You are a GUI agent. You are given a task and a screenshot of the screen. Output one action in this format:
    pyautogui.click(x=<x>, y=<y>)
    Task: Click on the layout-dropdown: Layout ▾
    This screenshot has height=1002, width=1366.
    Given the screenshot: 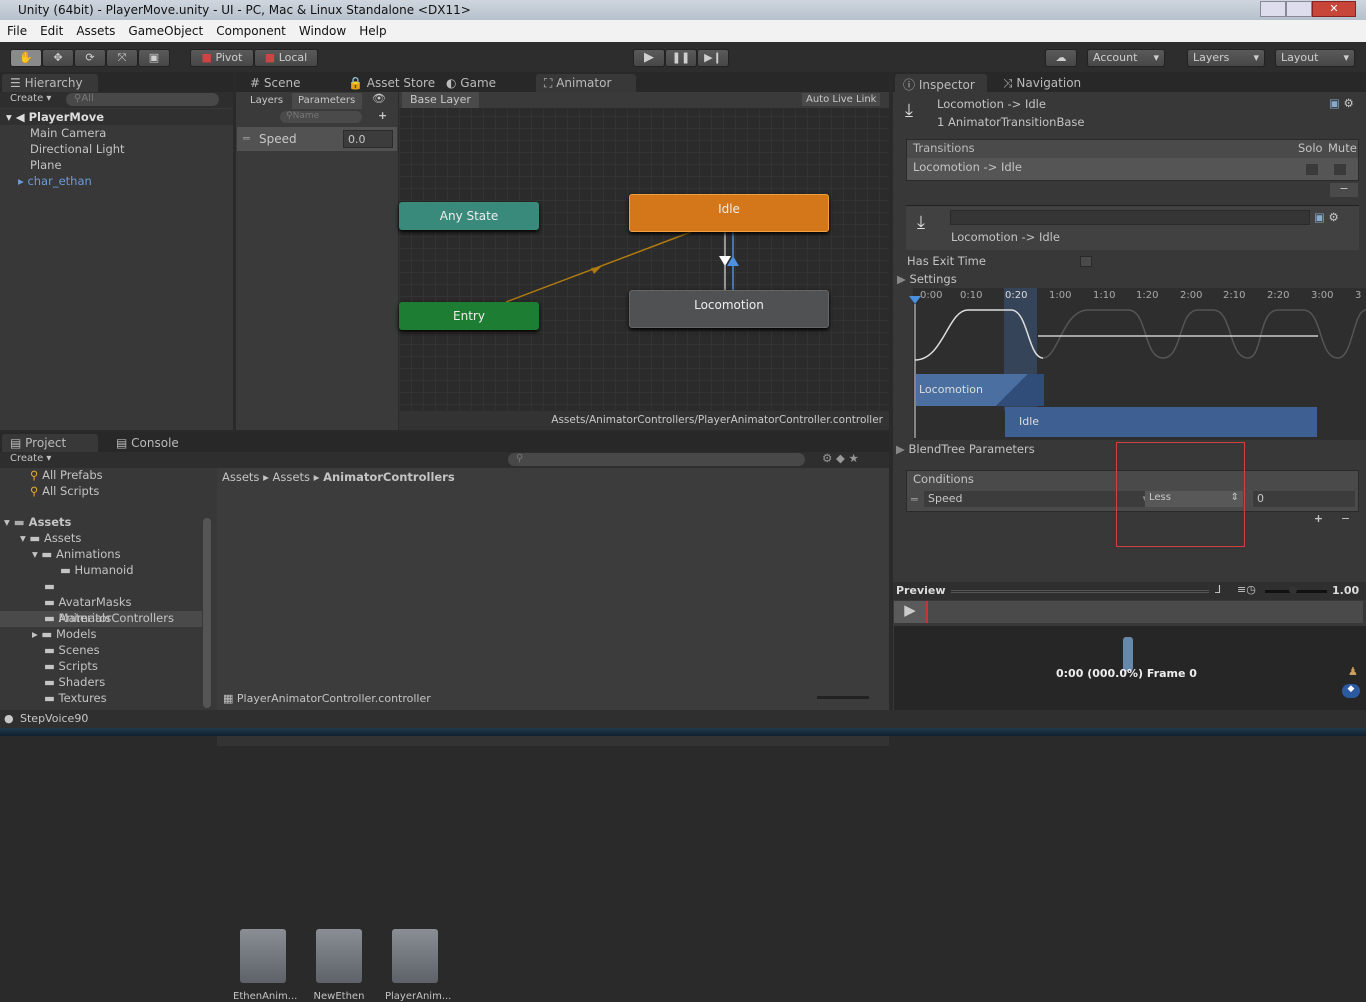 What is the action you would take?
    pyautogui.click(x=1315, y=58)
    